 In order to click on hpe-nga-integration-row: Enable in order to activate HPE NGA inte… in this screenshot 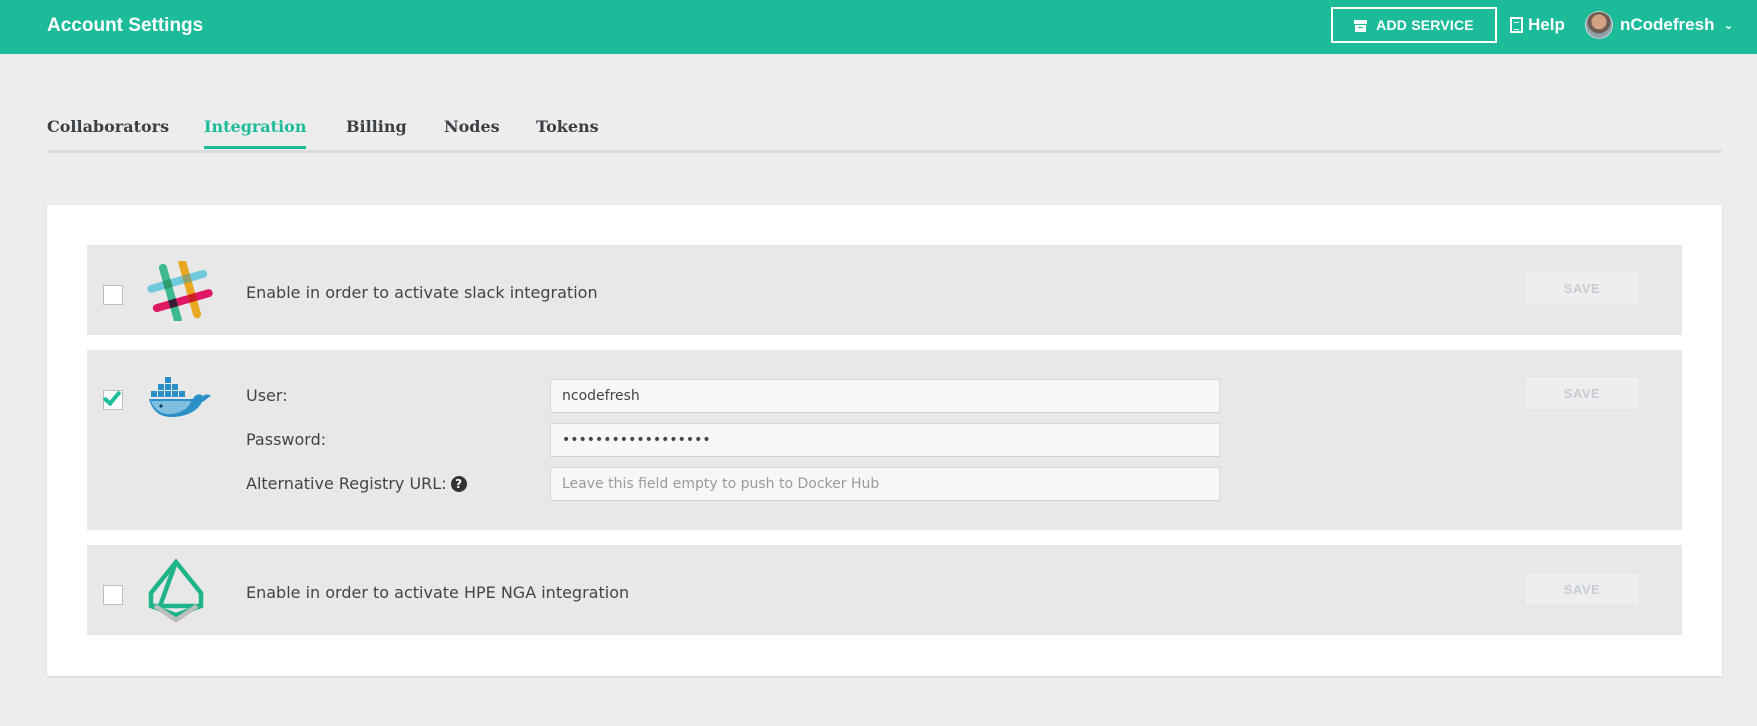, I will do `click(884, 590)`.